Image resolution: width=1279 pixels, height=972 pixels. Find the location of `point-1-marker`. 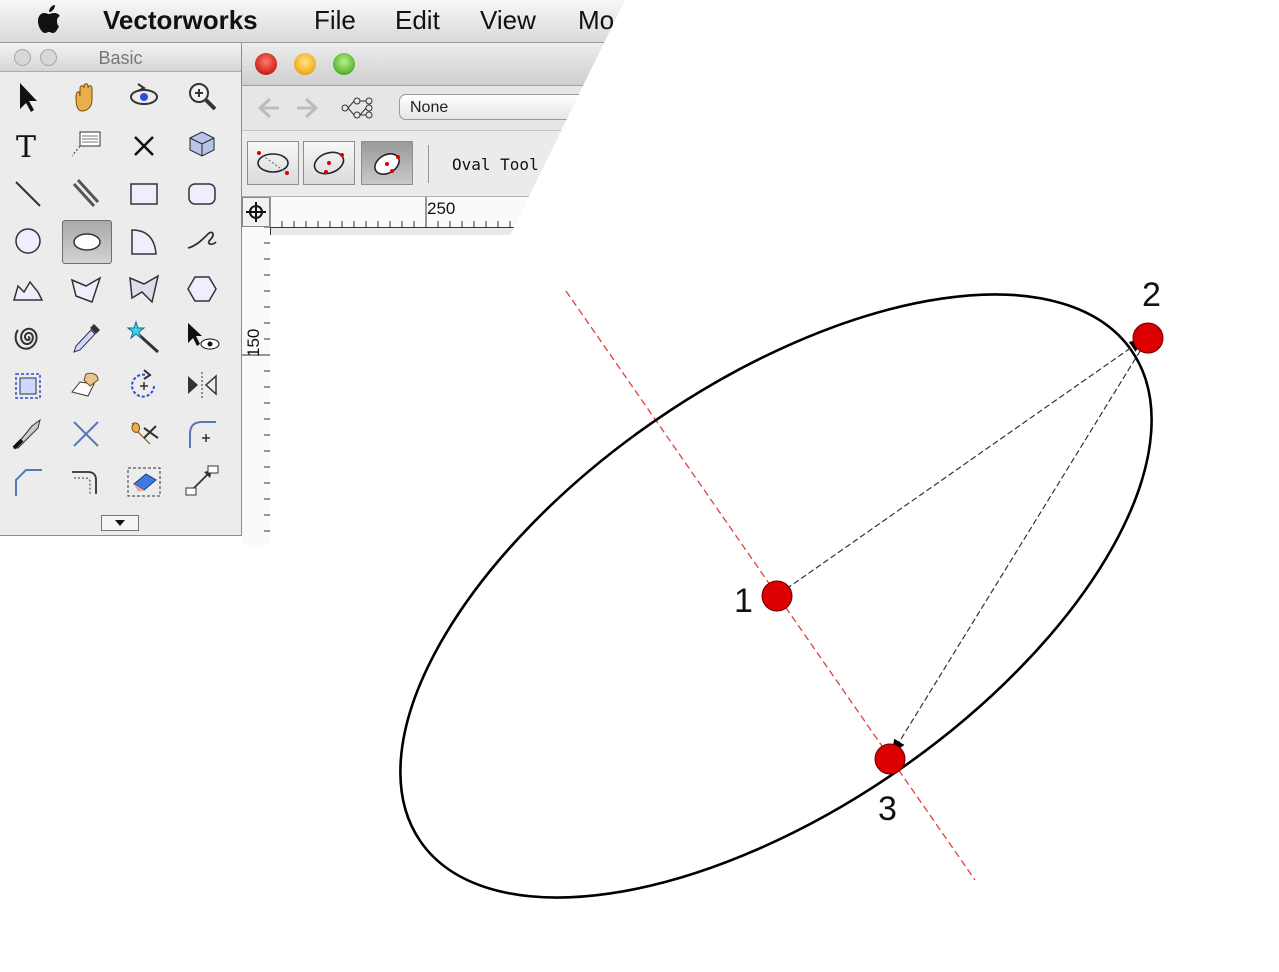

point-1-marker is located at coordinates (777, 596).